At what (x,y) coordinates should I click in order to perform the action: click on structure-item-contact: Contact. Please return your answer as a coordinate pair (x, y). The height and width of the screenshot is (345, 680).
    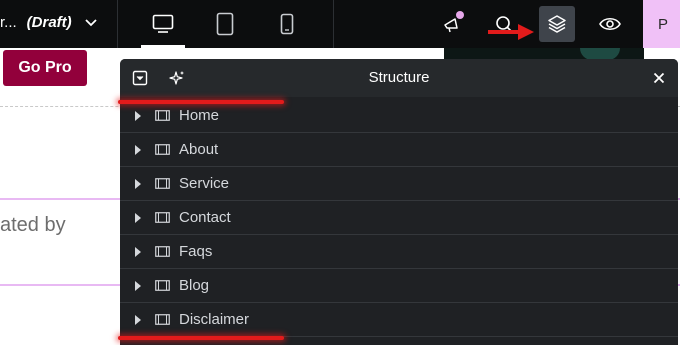
    Looking at the image, I should click on (399, 218).